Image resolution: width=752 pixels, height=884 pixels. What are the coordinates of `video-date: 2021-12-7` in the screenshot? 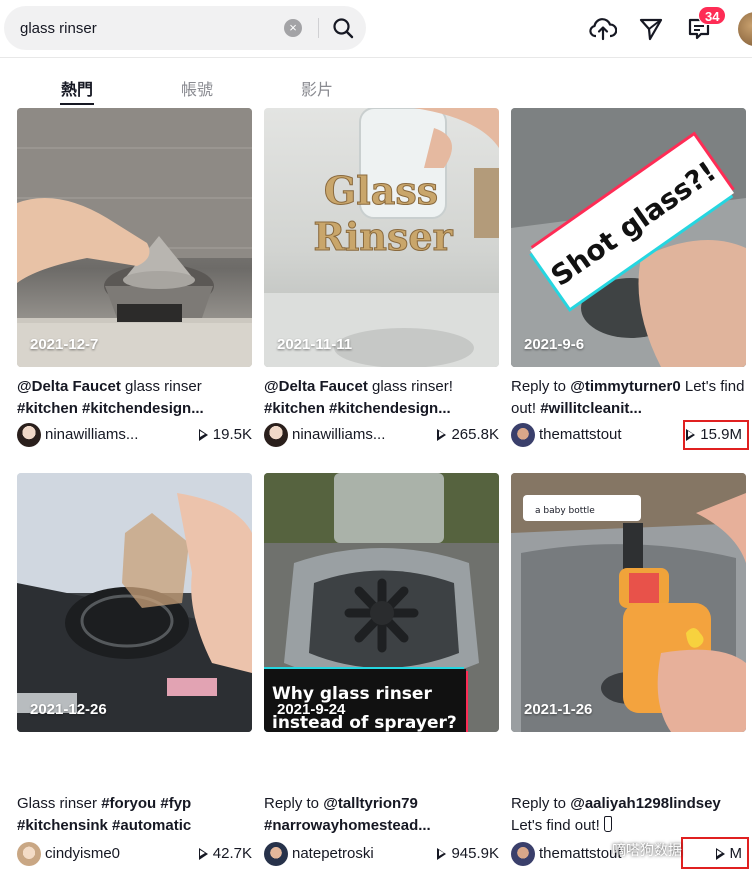 It's located at (64, 344).